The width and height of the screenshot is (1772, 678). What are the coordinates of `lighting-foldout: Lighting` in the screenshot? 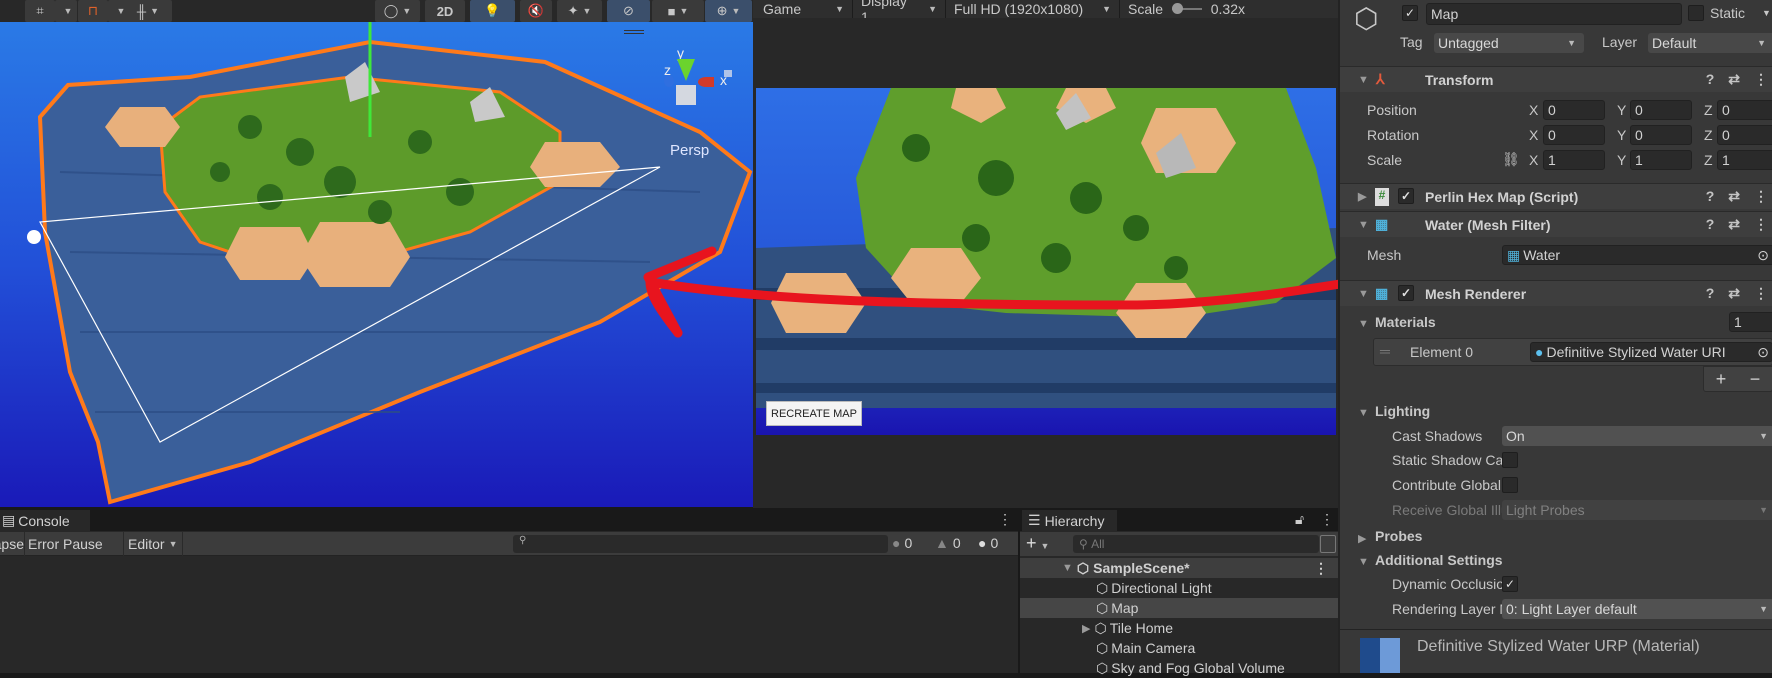 It's located at (1402, 411).